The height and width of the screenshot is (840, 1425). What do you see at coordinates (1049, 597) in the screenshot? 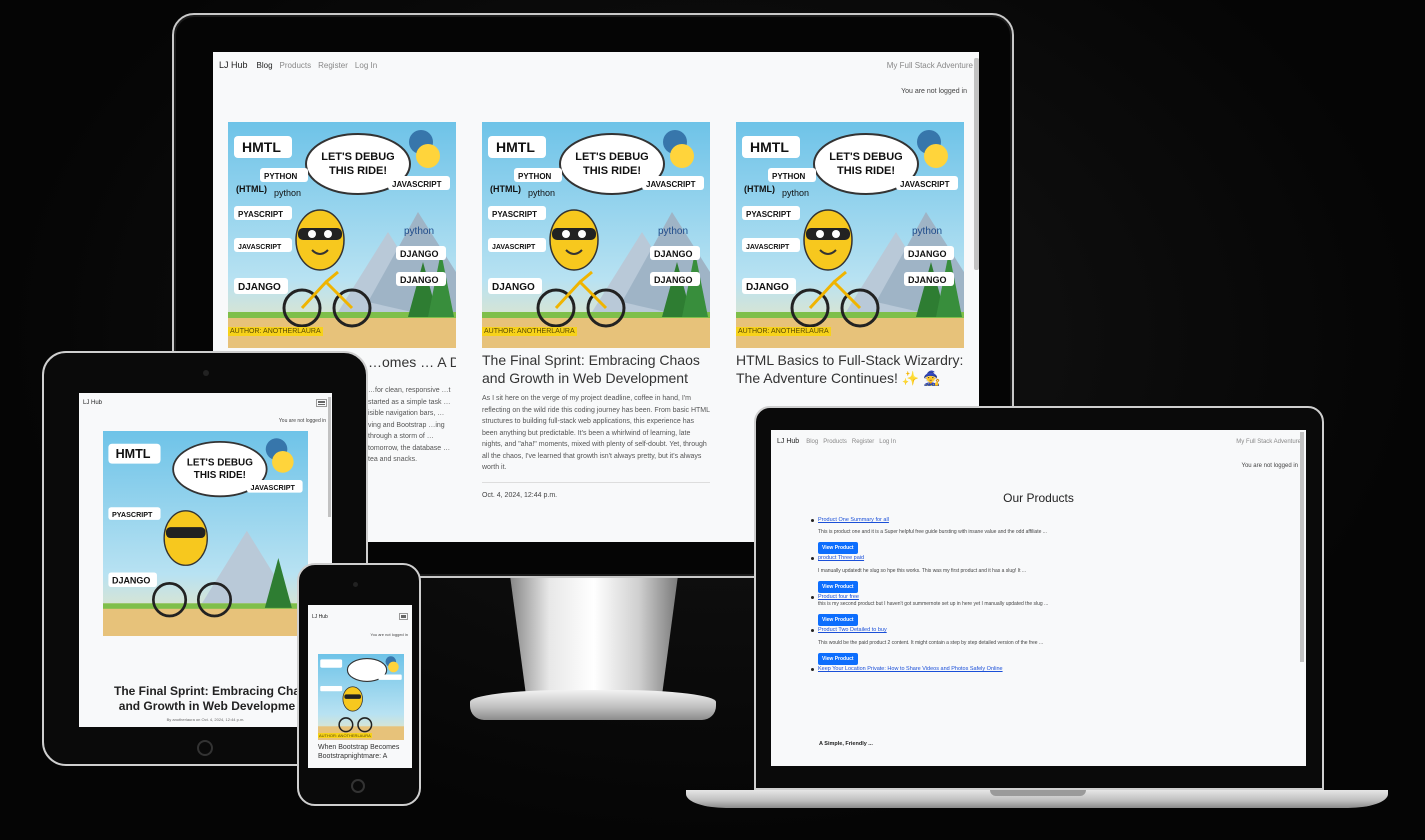
I see `product-link: Product four free` at bounding box center [1049, 597].